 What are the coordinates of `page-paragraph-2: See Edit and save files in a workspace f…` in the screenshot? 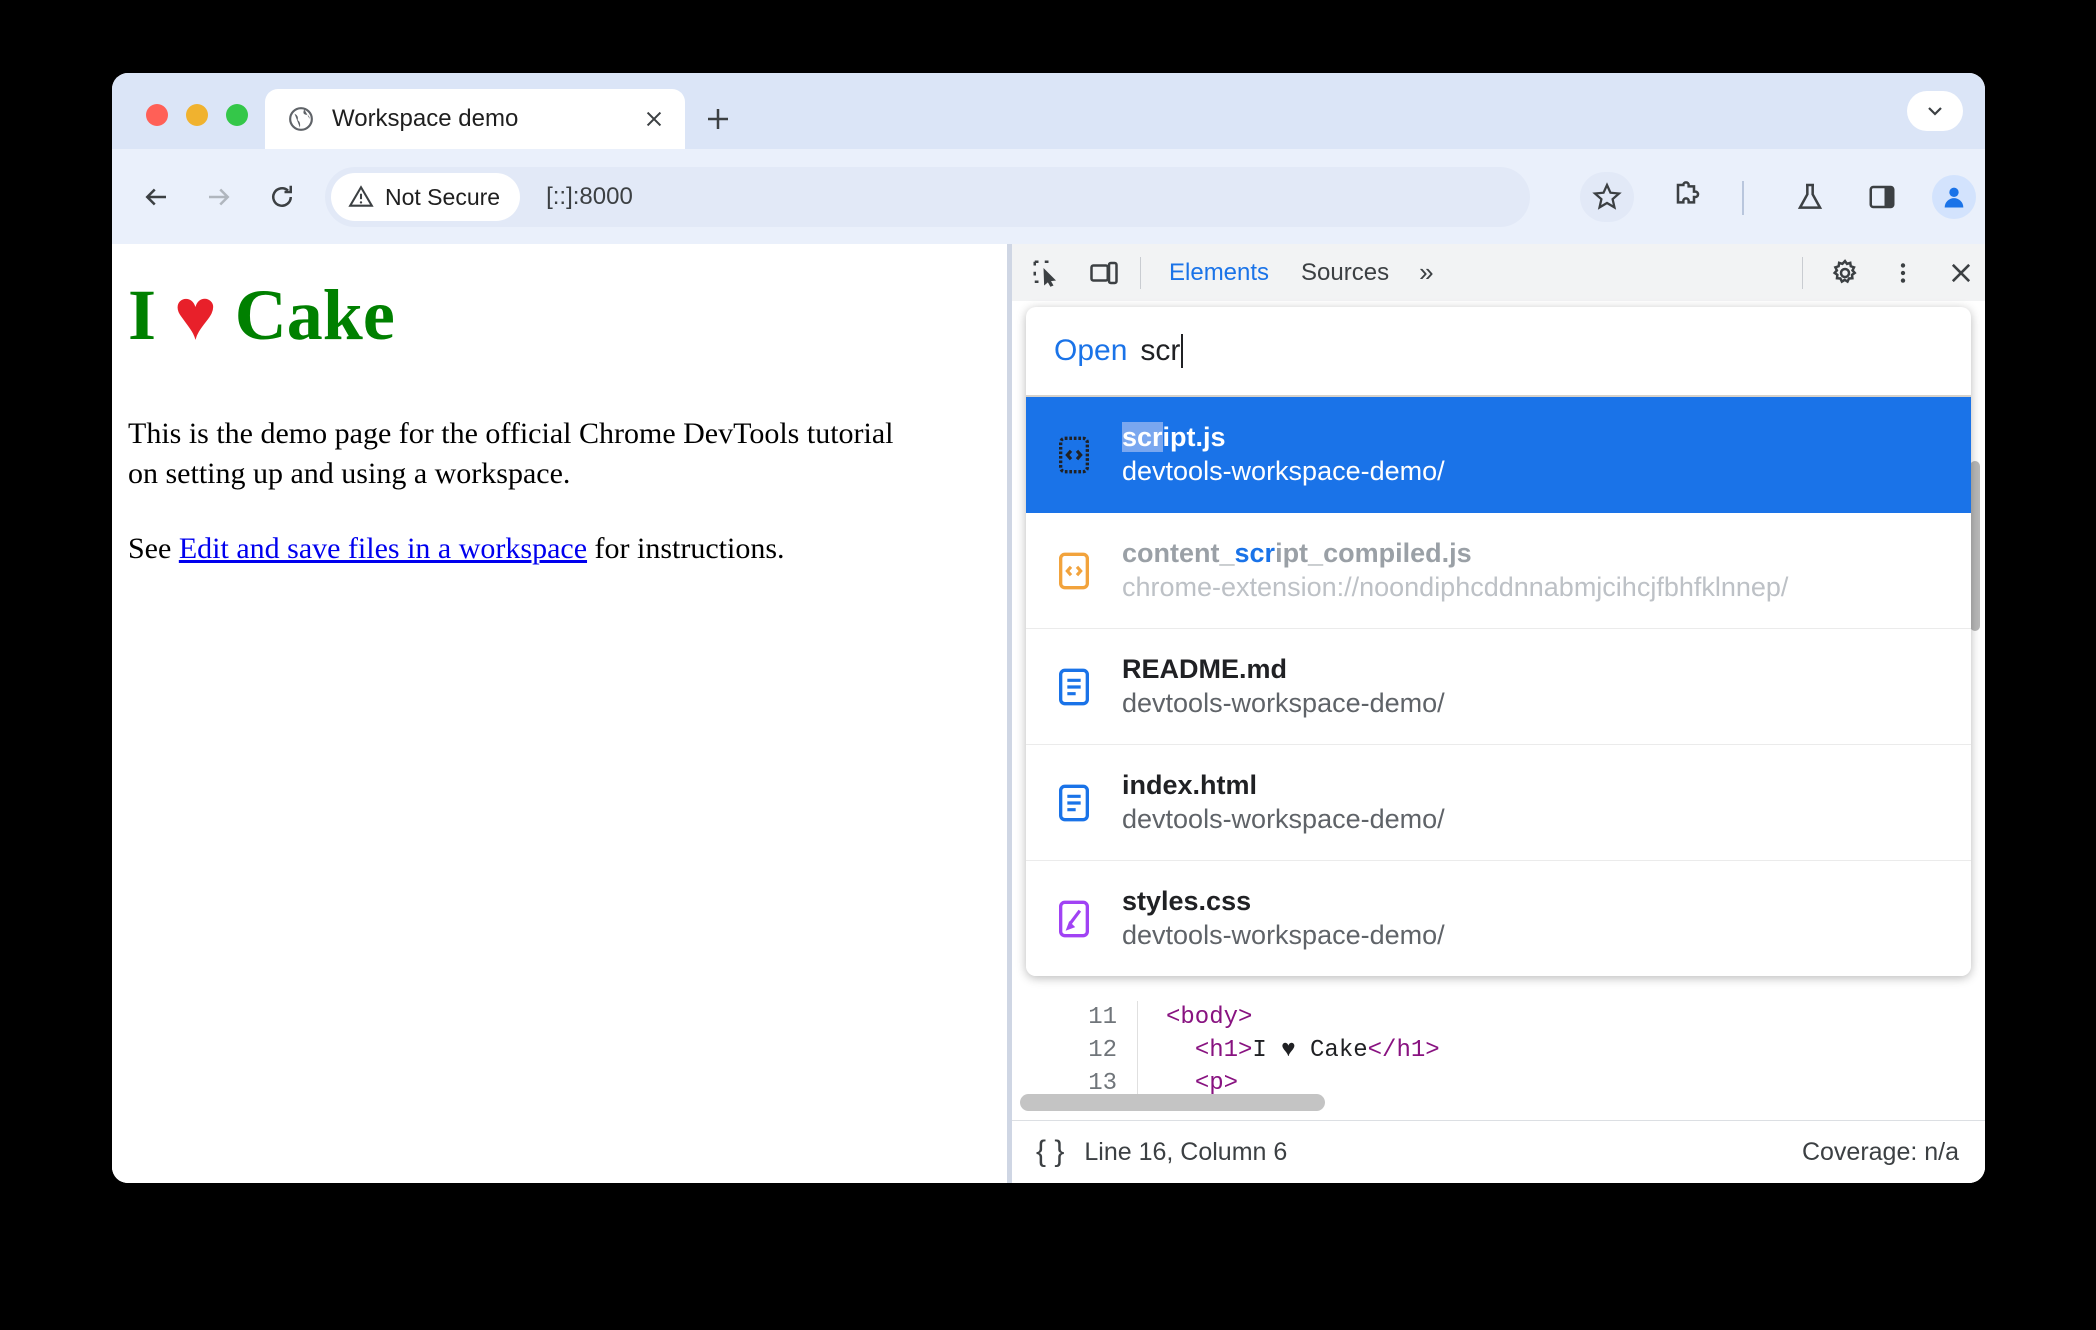 It's located at (538, 549).